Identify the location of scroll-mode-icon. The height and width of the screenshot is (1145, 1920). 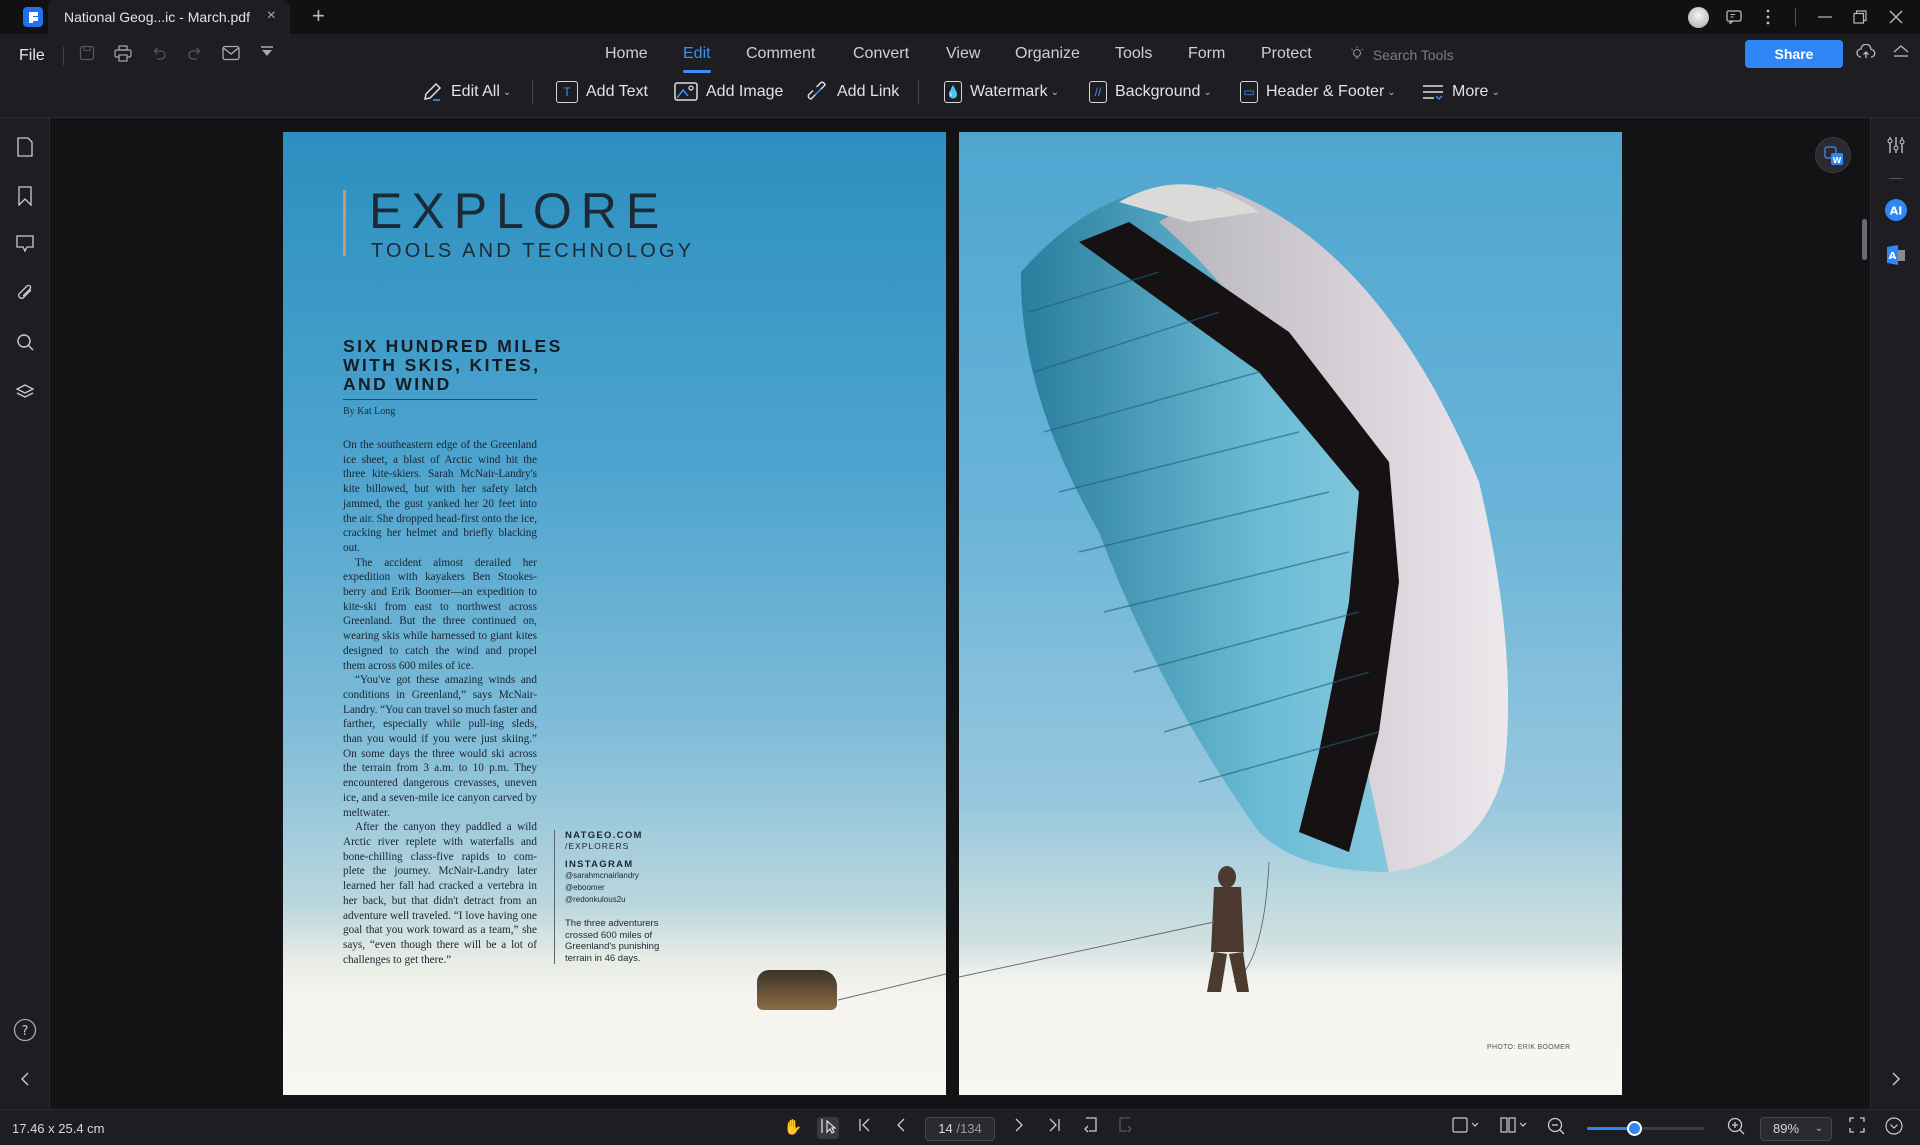
(1894, 1128).